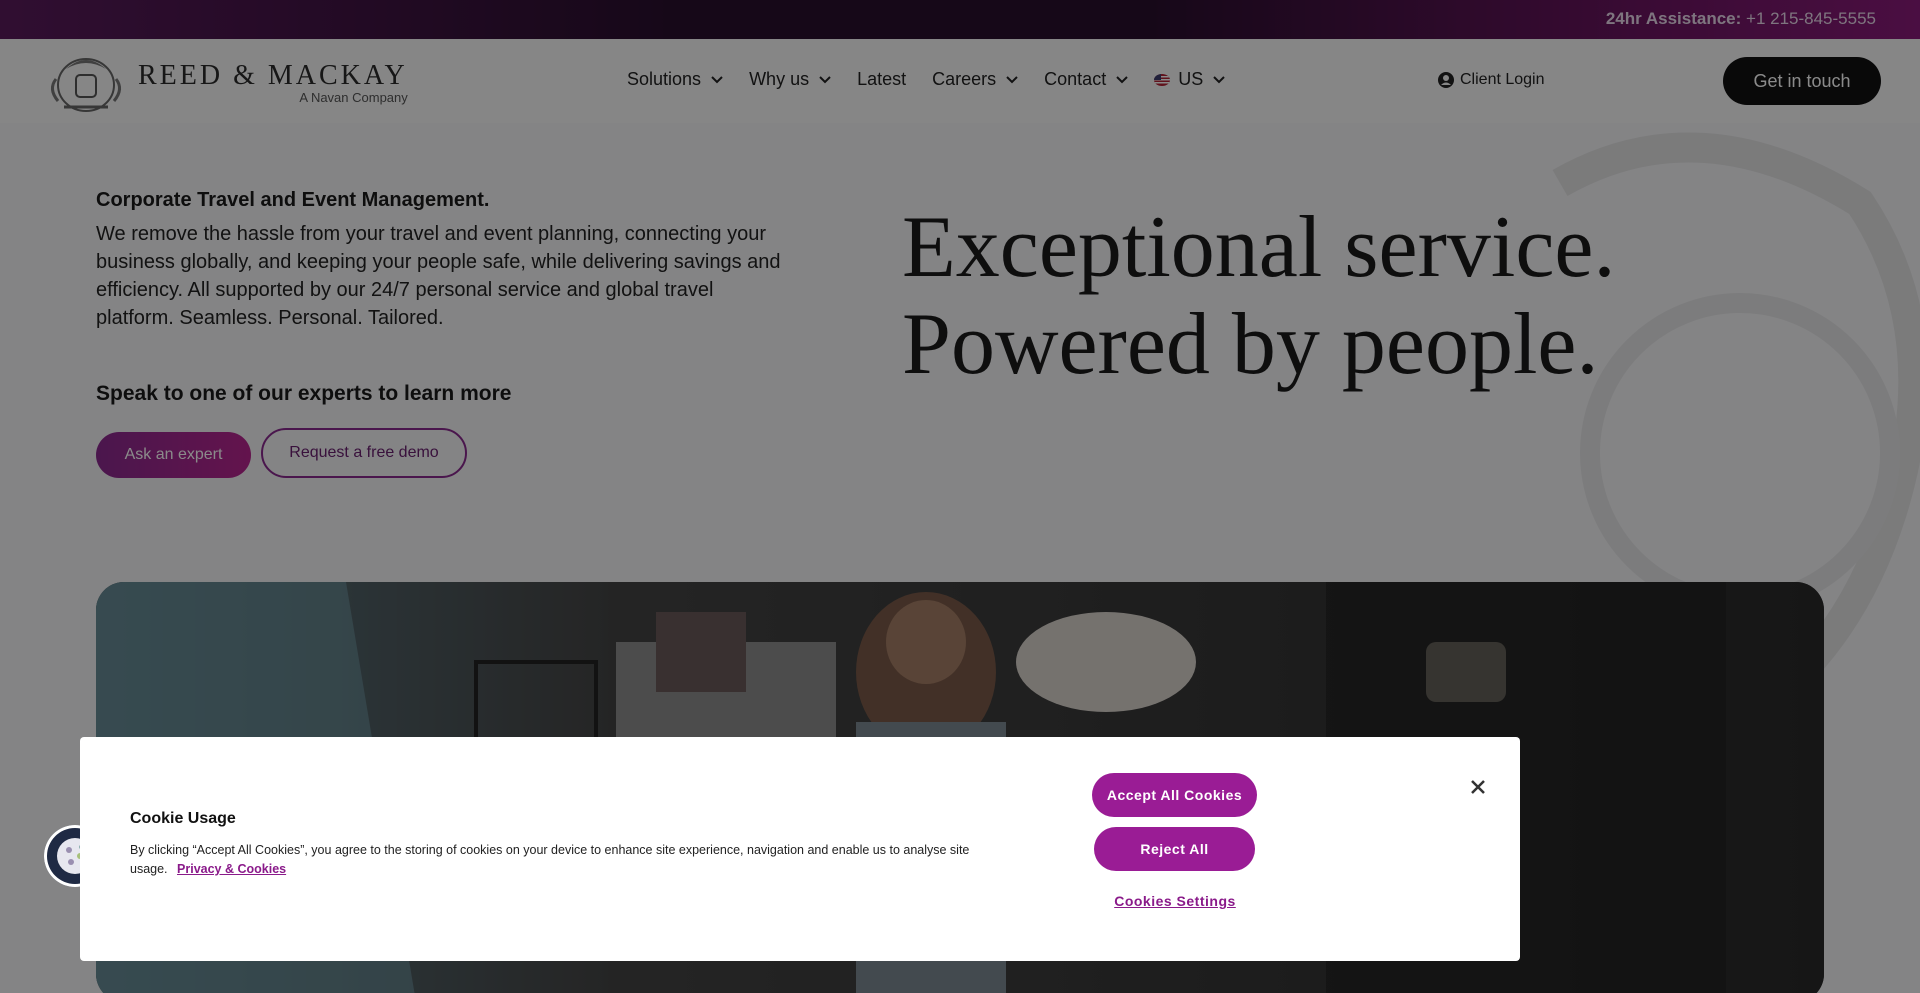 The image size is (1920, 993). Describe the element at coordinates (231, 869) in the screenshot. I see `privacy-cookies-link: Privacy & Cookies` at that location.